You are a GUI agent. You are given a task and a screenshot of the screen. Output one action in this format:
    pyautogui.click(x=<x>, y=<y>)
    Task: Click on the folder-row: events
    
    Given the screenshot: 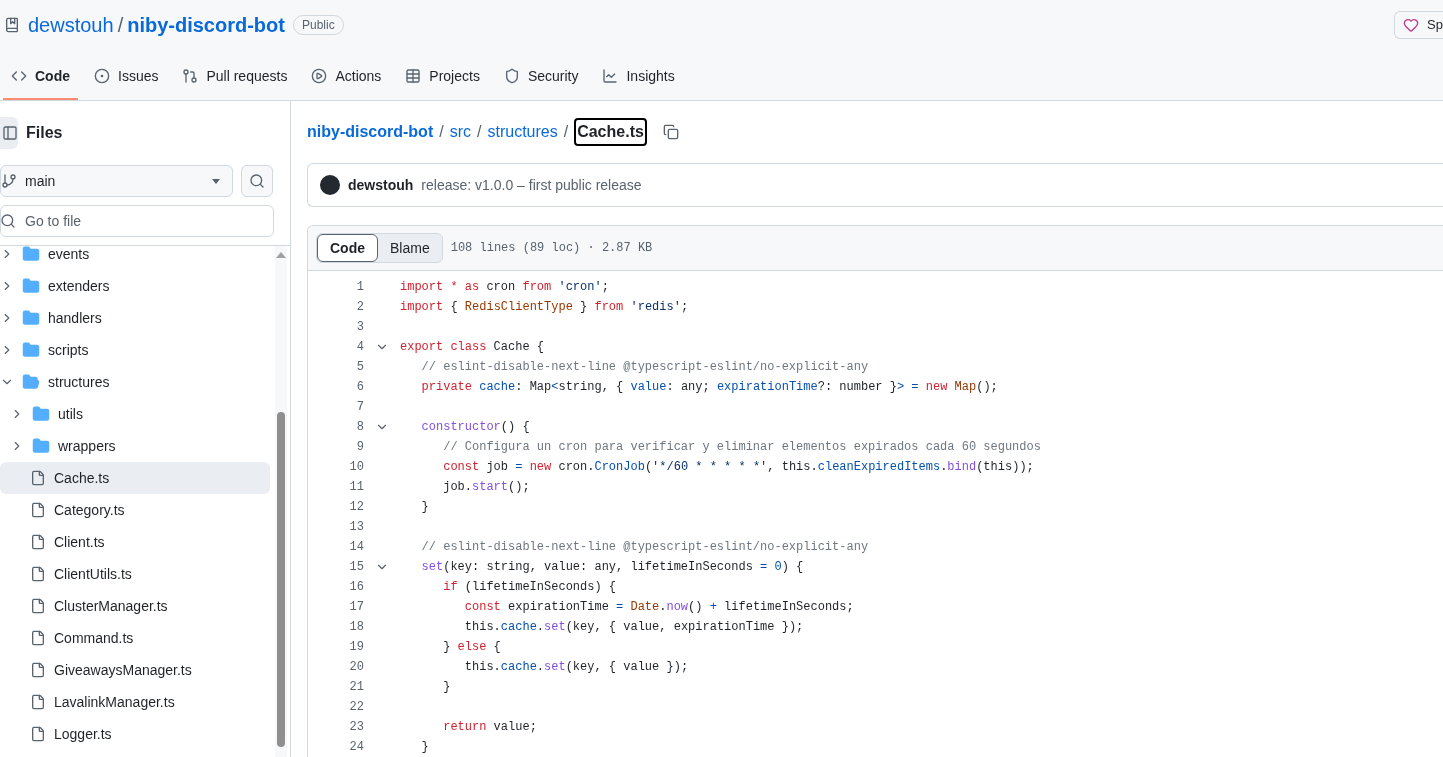 What is the action you would take?
    pyautogui.click(x=135, y=258)
    